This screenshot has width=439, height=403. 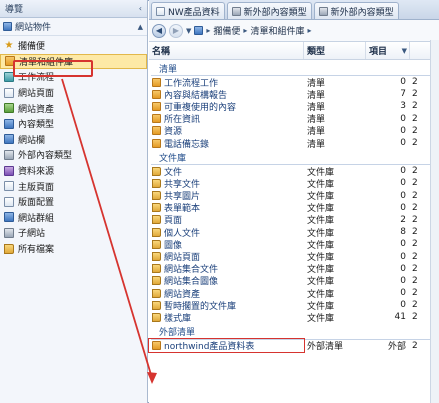 What do you see at coordinates (140, 8) in the screenshot?
I see `collapse-chevron-icon: ‹` at bounding box center [140, 8].